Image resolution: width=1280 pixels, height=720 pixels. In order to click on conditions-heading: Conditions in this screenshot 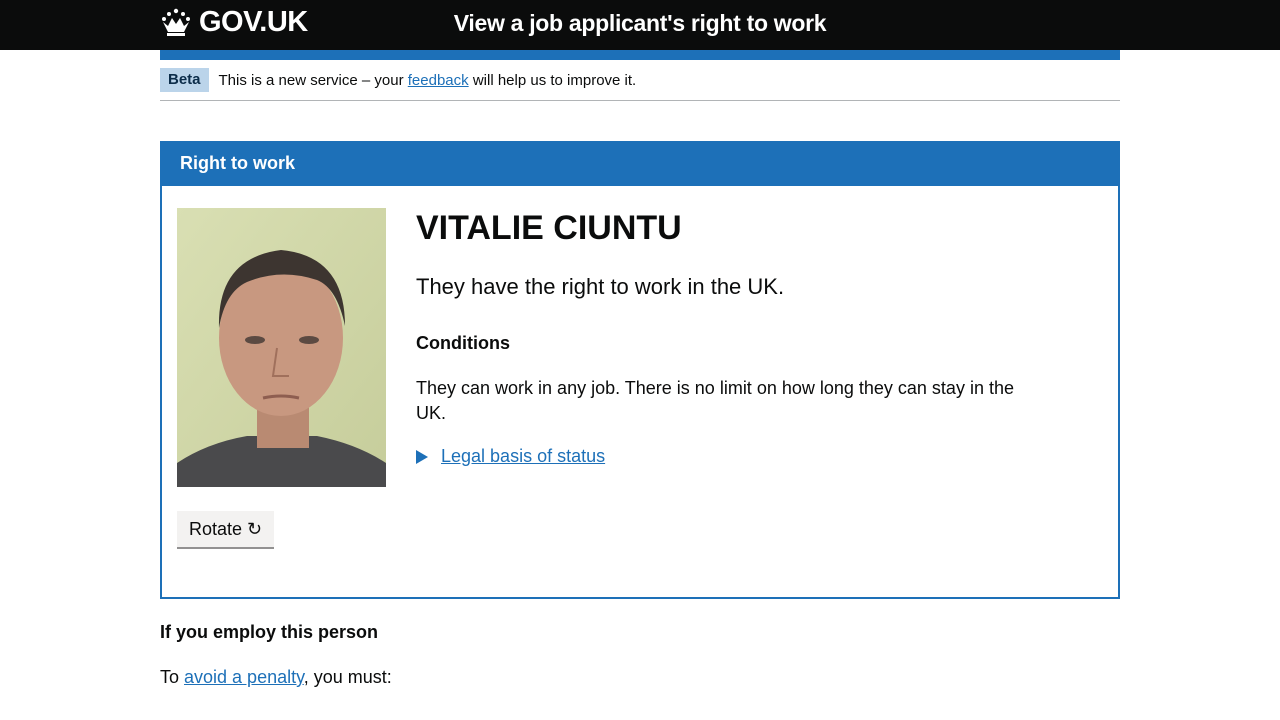, I will do `click(463, 343)`.